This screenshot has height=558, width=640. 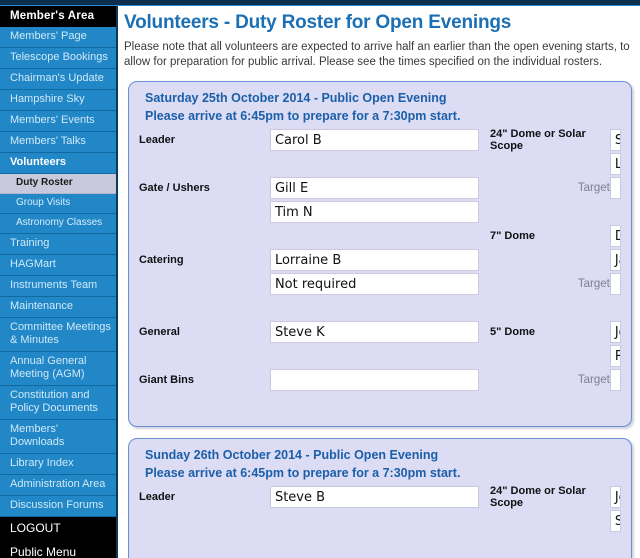 I want to click on role-field-cell: Carol B, so click(x=374, y=140).